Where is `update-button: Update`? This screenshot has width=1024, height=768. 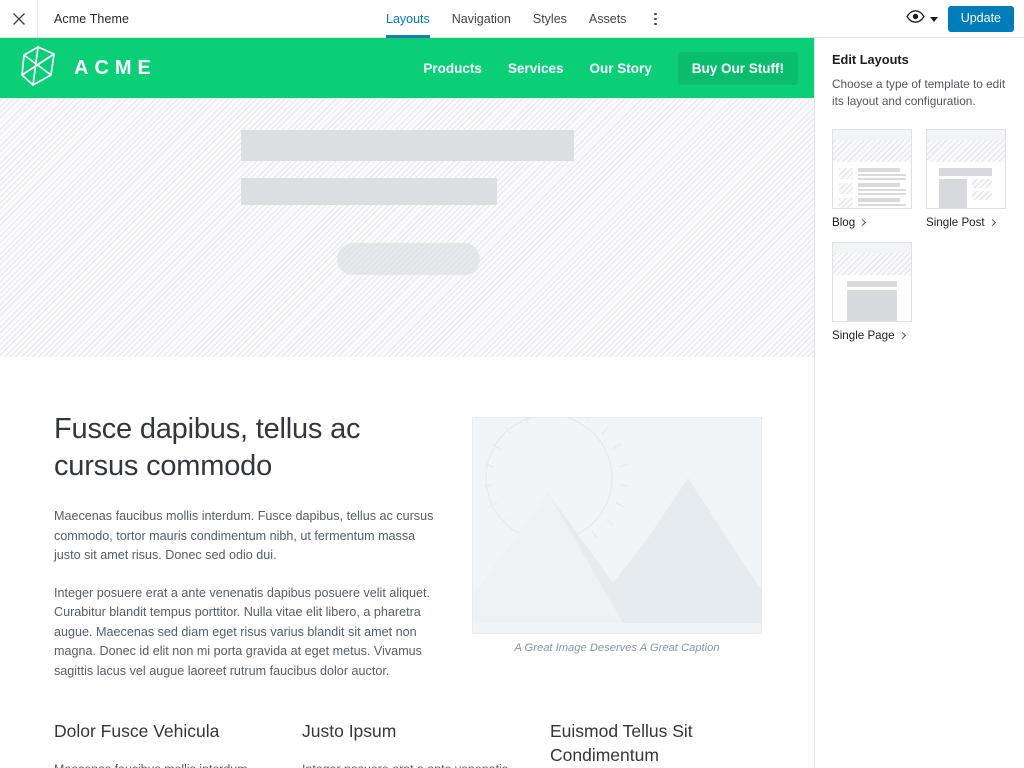 update-button: Update is located at coordinates (980, 19).